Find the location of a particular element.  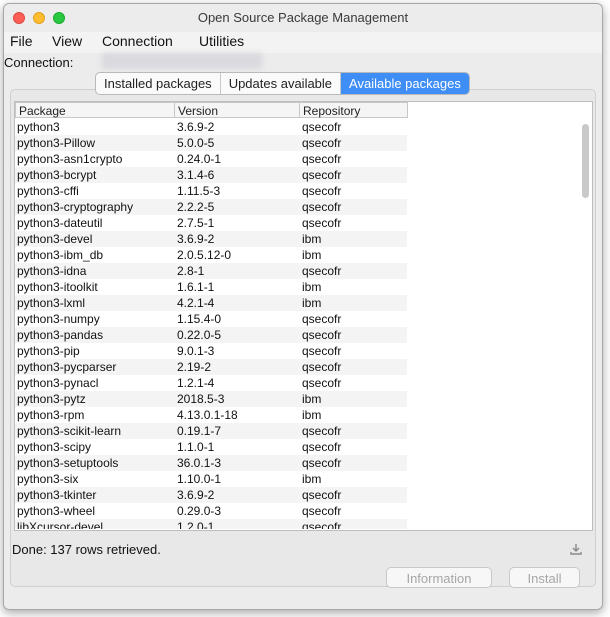

cell-version: 1.1.0-1 is located at coordinates (196, 447).